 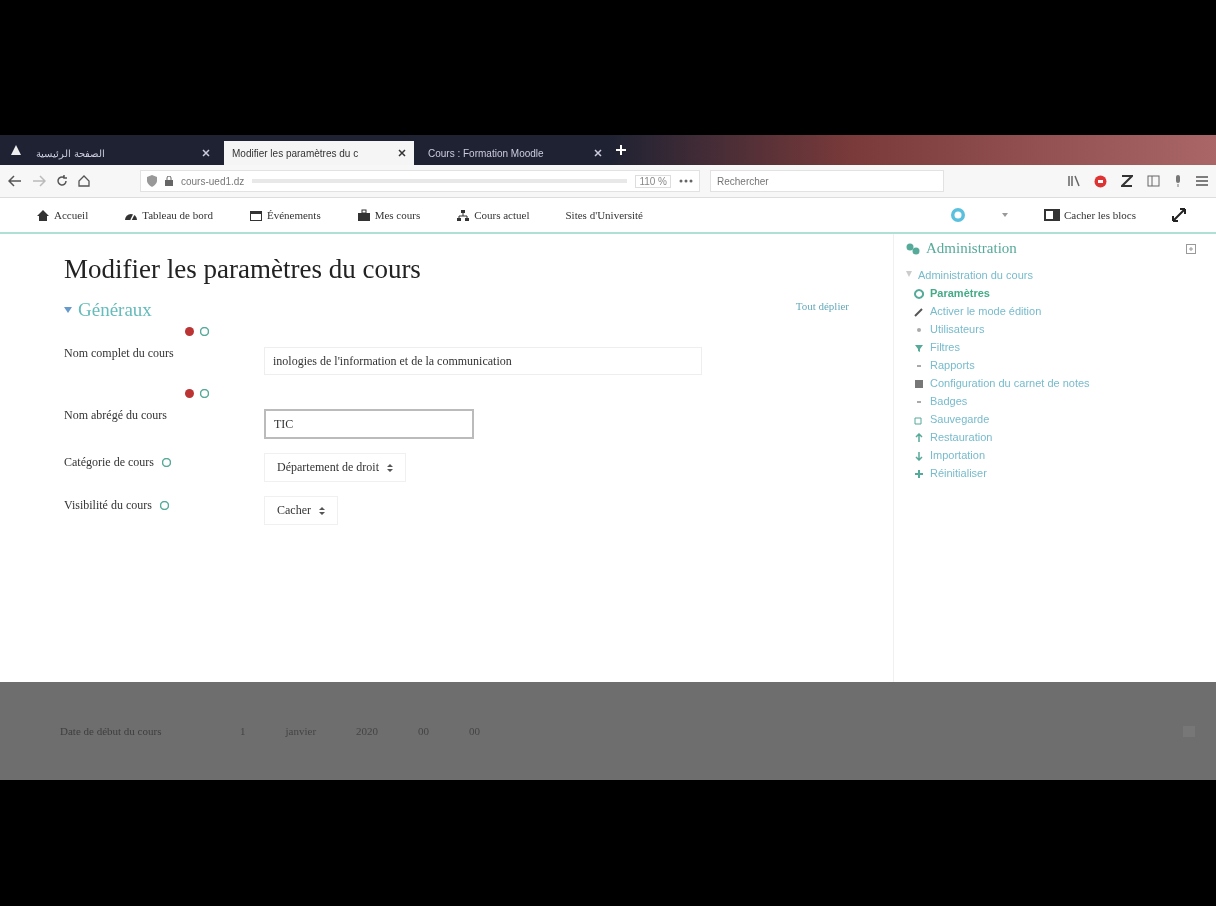 I want to click on admin-menu-item: Paramètres, so click(x=960, y=293).